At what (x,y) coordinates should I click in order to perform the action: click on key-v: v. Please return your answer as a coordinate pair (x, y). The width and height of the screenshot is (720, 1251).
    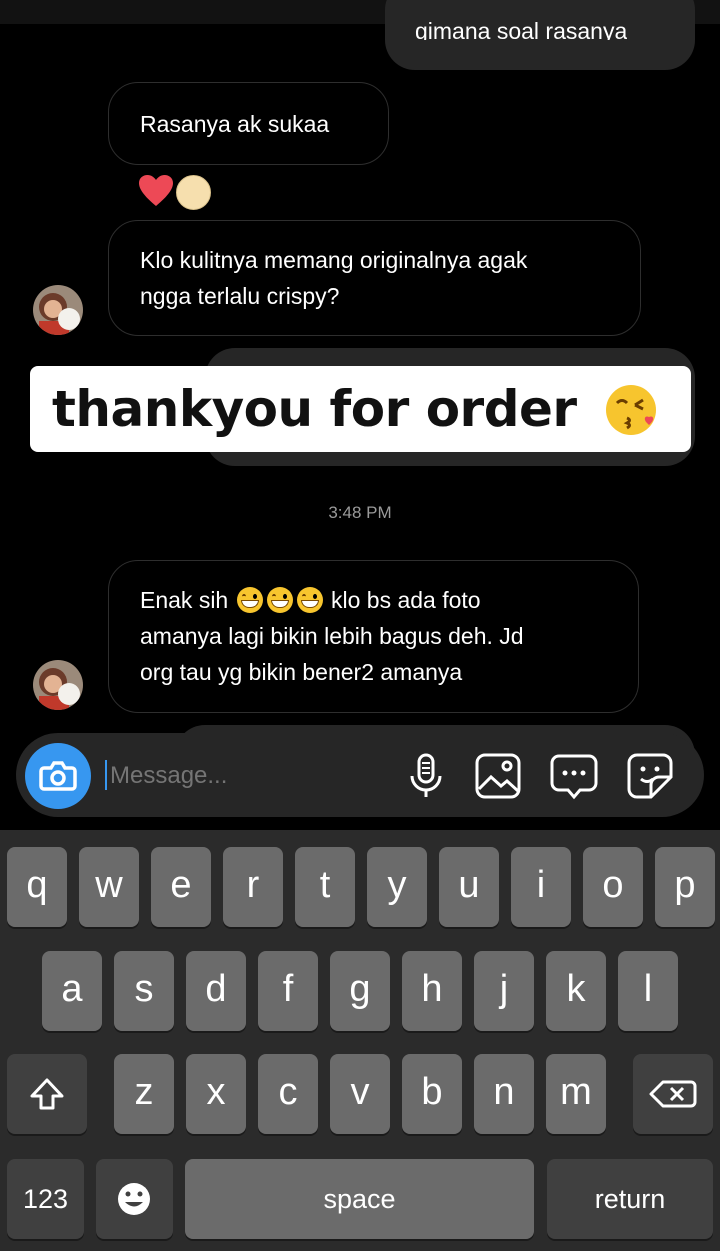
    Looking at the image, I should click on (360, 1094).